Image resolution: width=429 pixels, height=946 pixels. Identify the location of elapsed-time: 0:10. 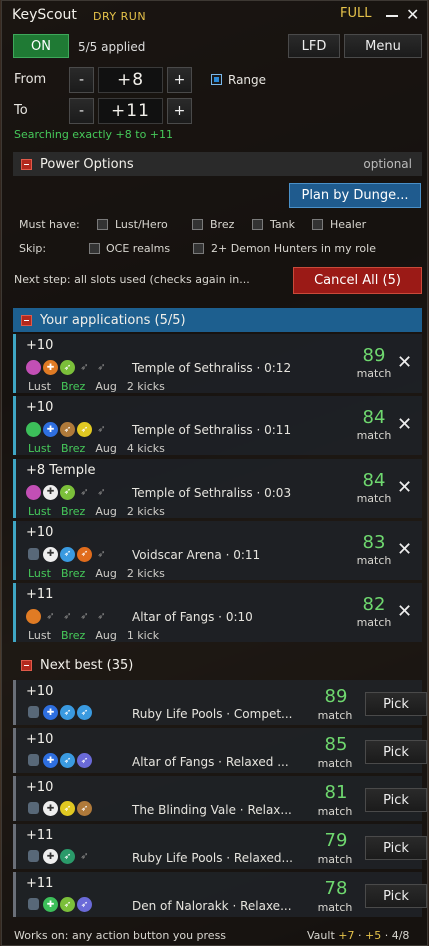
(239, 617).